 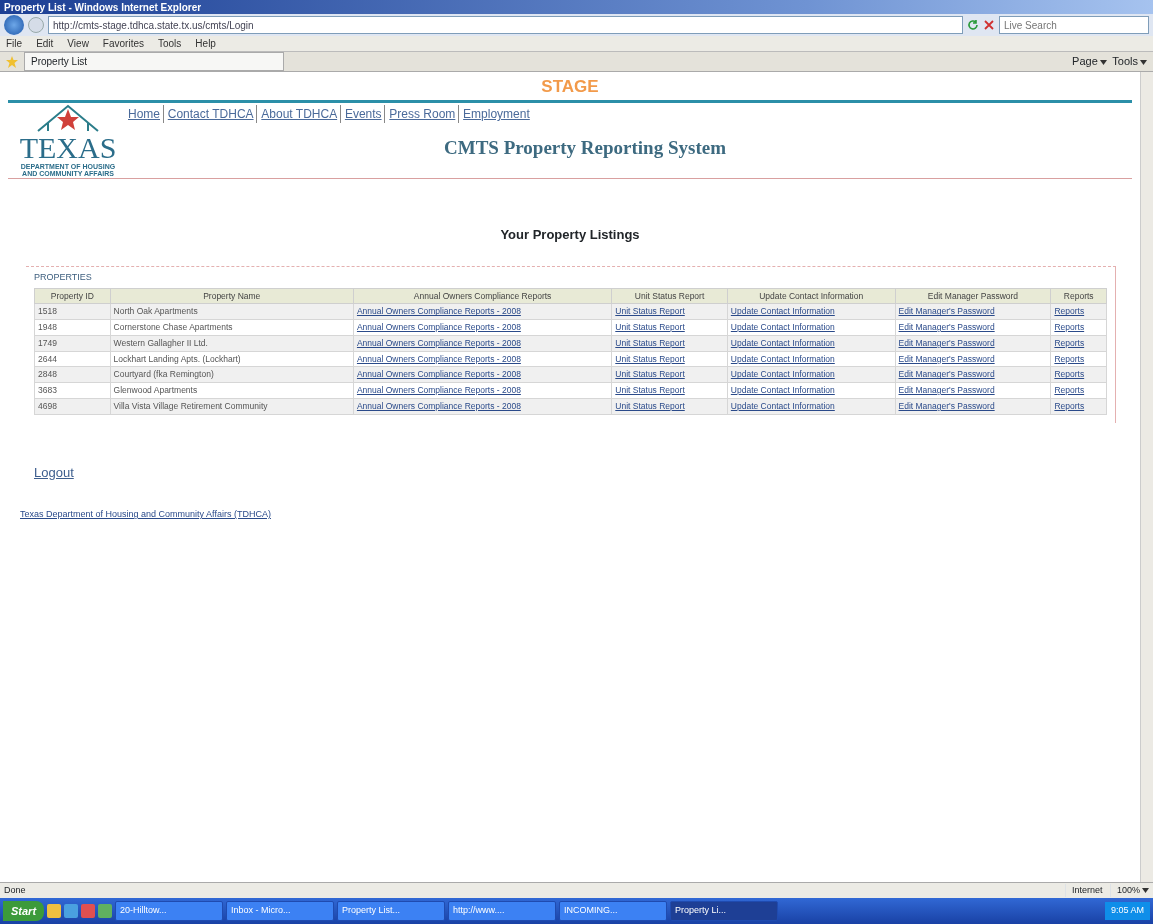 What do you see at coordinates (145, 515) in the screenshot?
I see `footer-link: Texas Department of Housing and Community Affairs (TDHCA)` at bounding box center [145, 515].